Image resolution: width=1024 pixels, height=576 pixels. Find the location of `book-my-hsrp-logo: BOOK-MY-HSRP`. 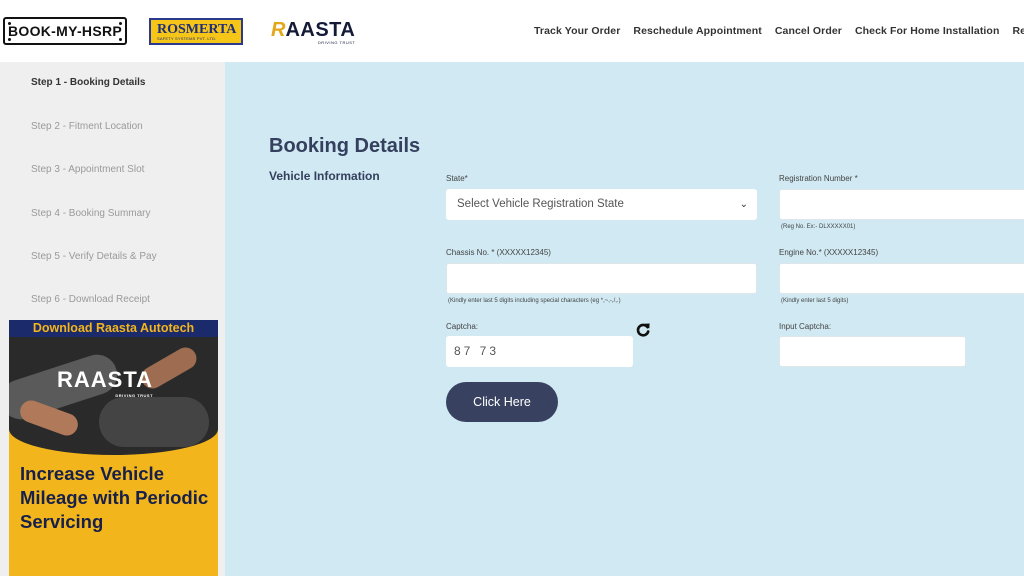

book-my-hsrp-logo: BOOK-MY-HSRP is located at coordinates (65, 31).